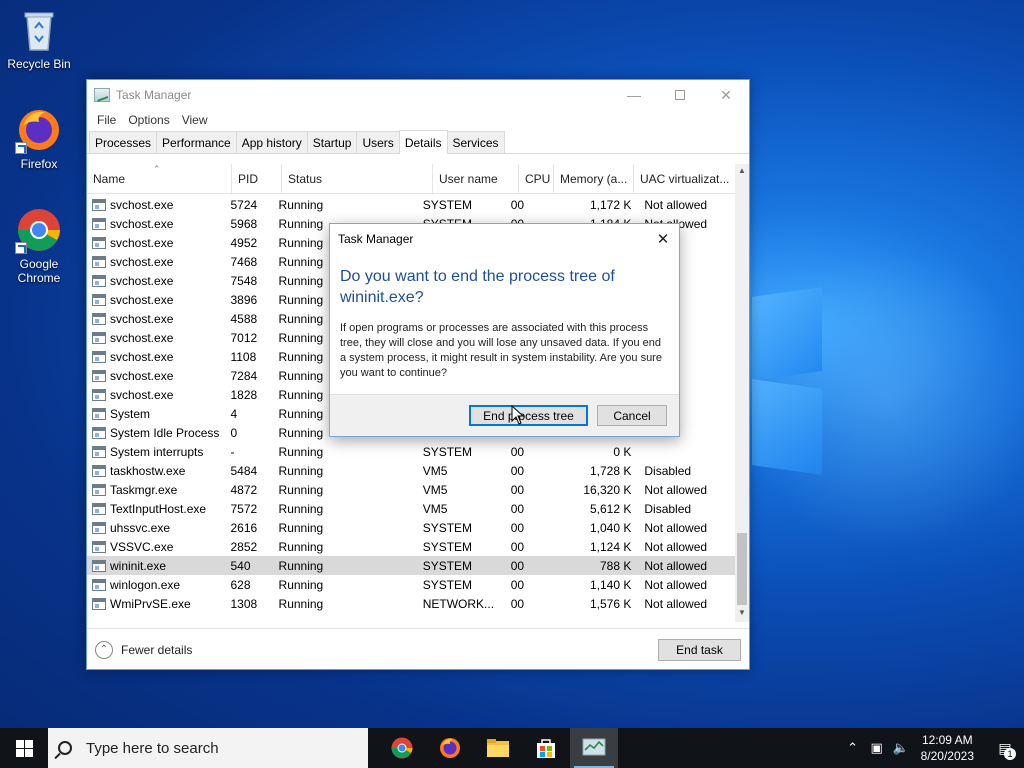 The image size is (1024, 768). What do you see at coordinates (680, 95) in the screenshot?
I see `maximize-button` at bounding box center [680, 95].